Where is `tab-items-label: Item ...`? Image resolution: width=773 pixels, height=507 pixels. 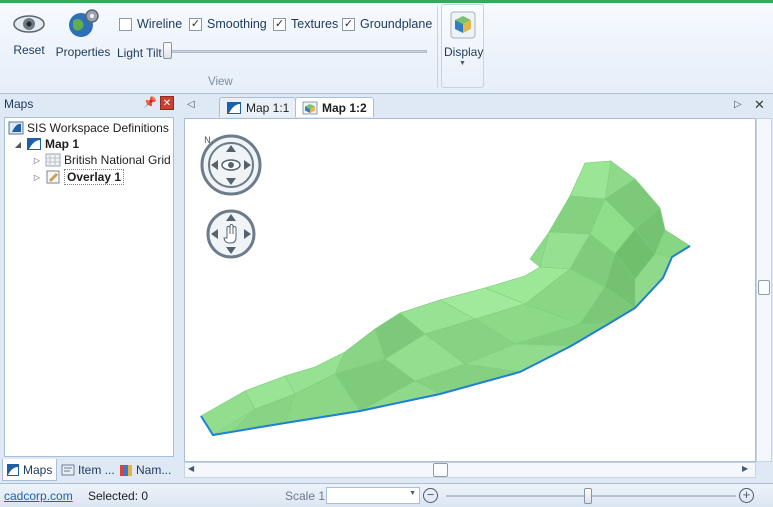
tab-items-label: Item ... is located at coordinates (96, 470).